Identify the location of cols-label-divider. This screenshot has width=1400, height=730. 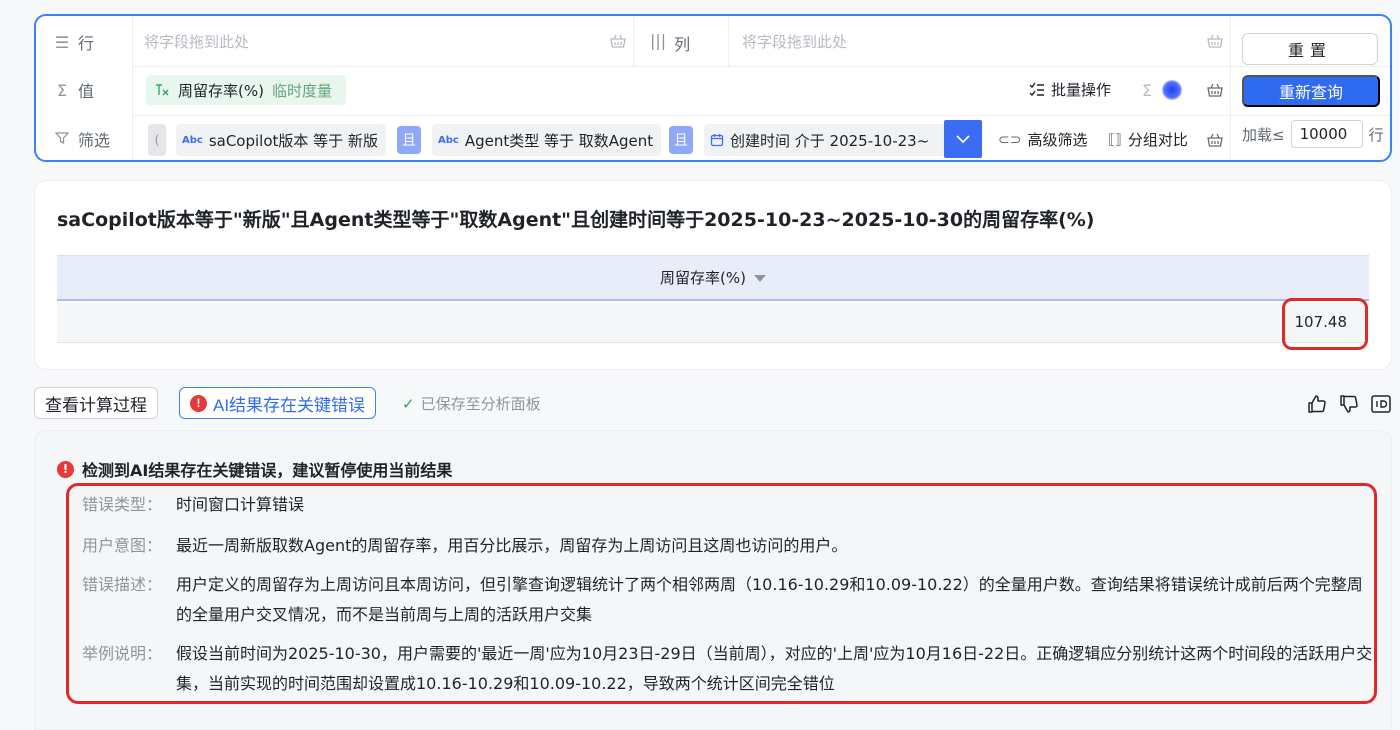
(728, 41).